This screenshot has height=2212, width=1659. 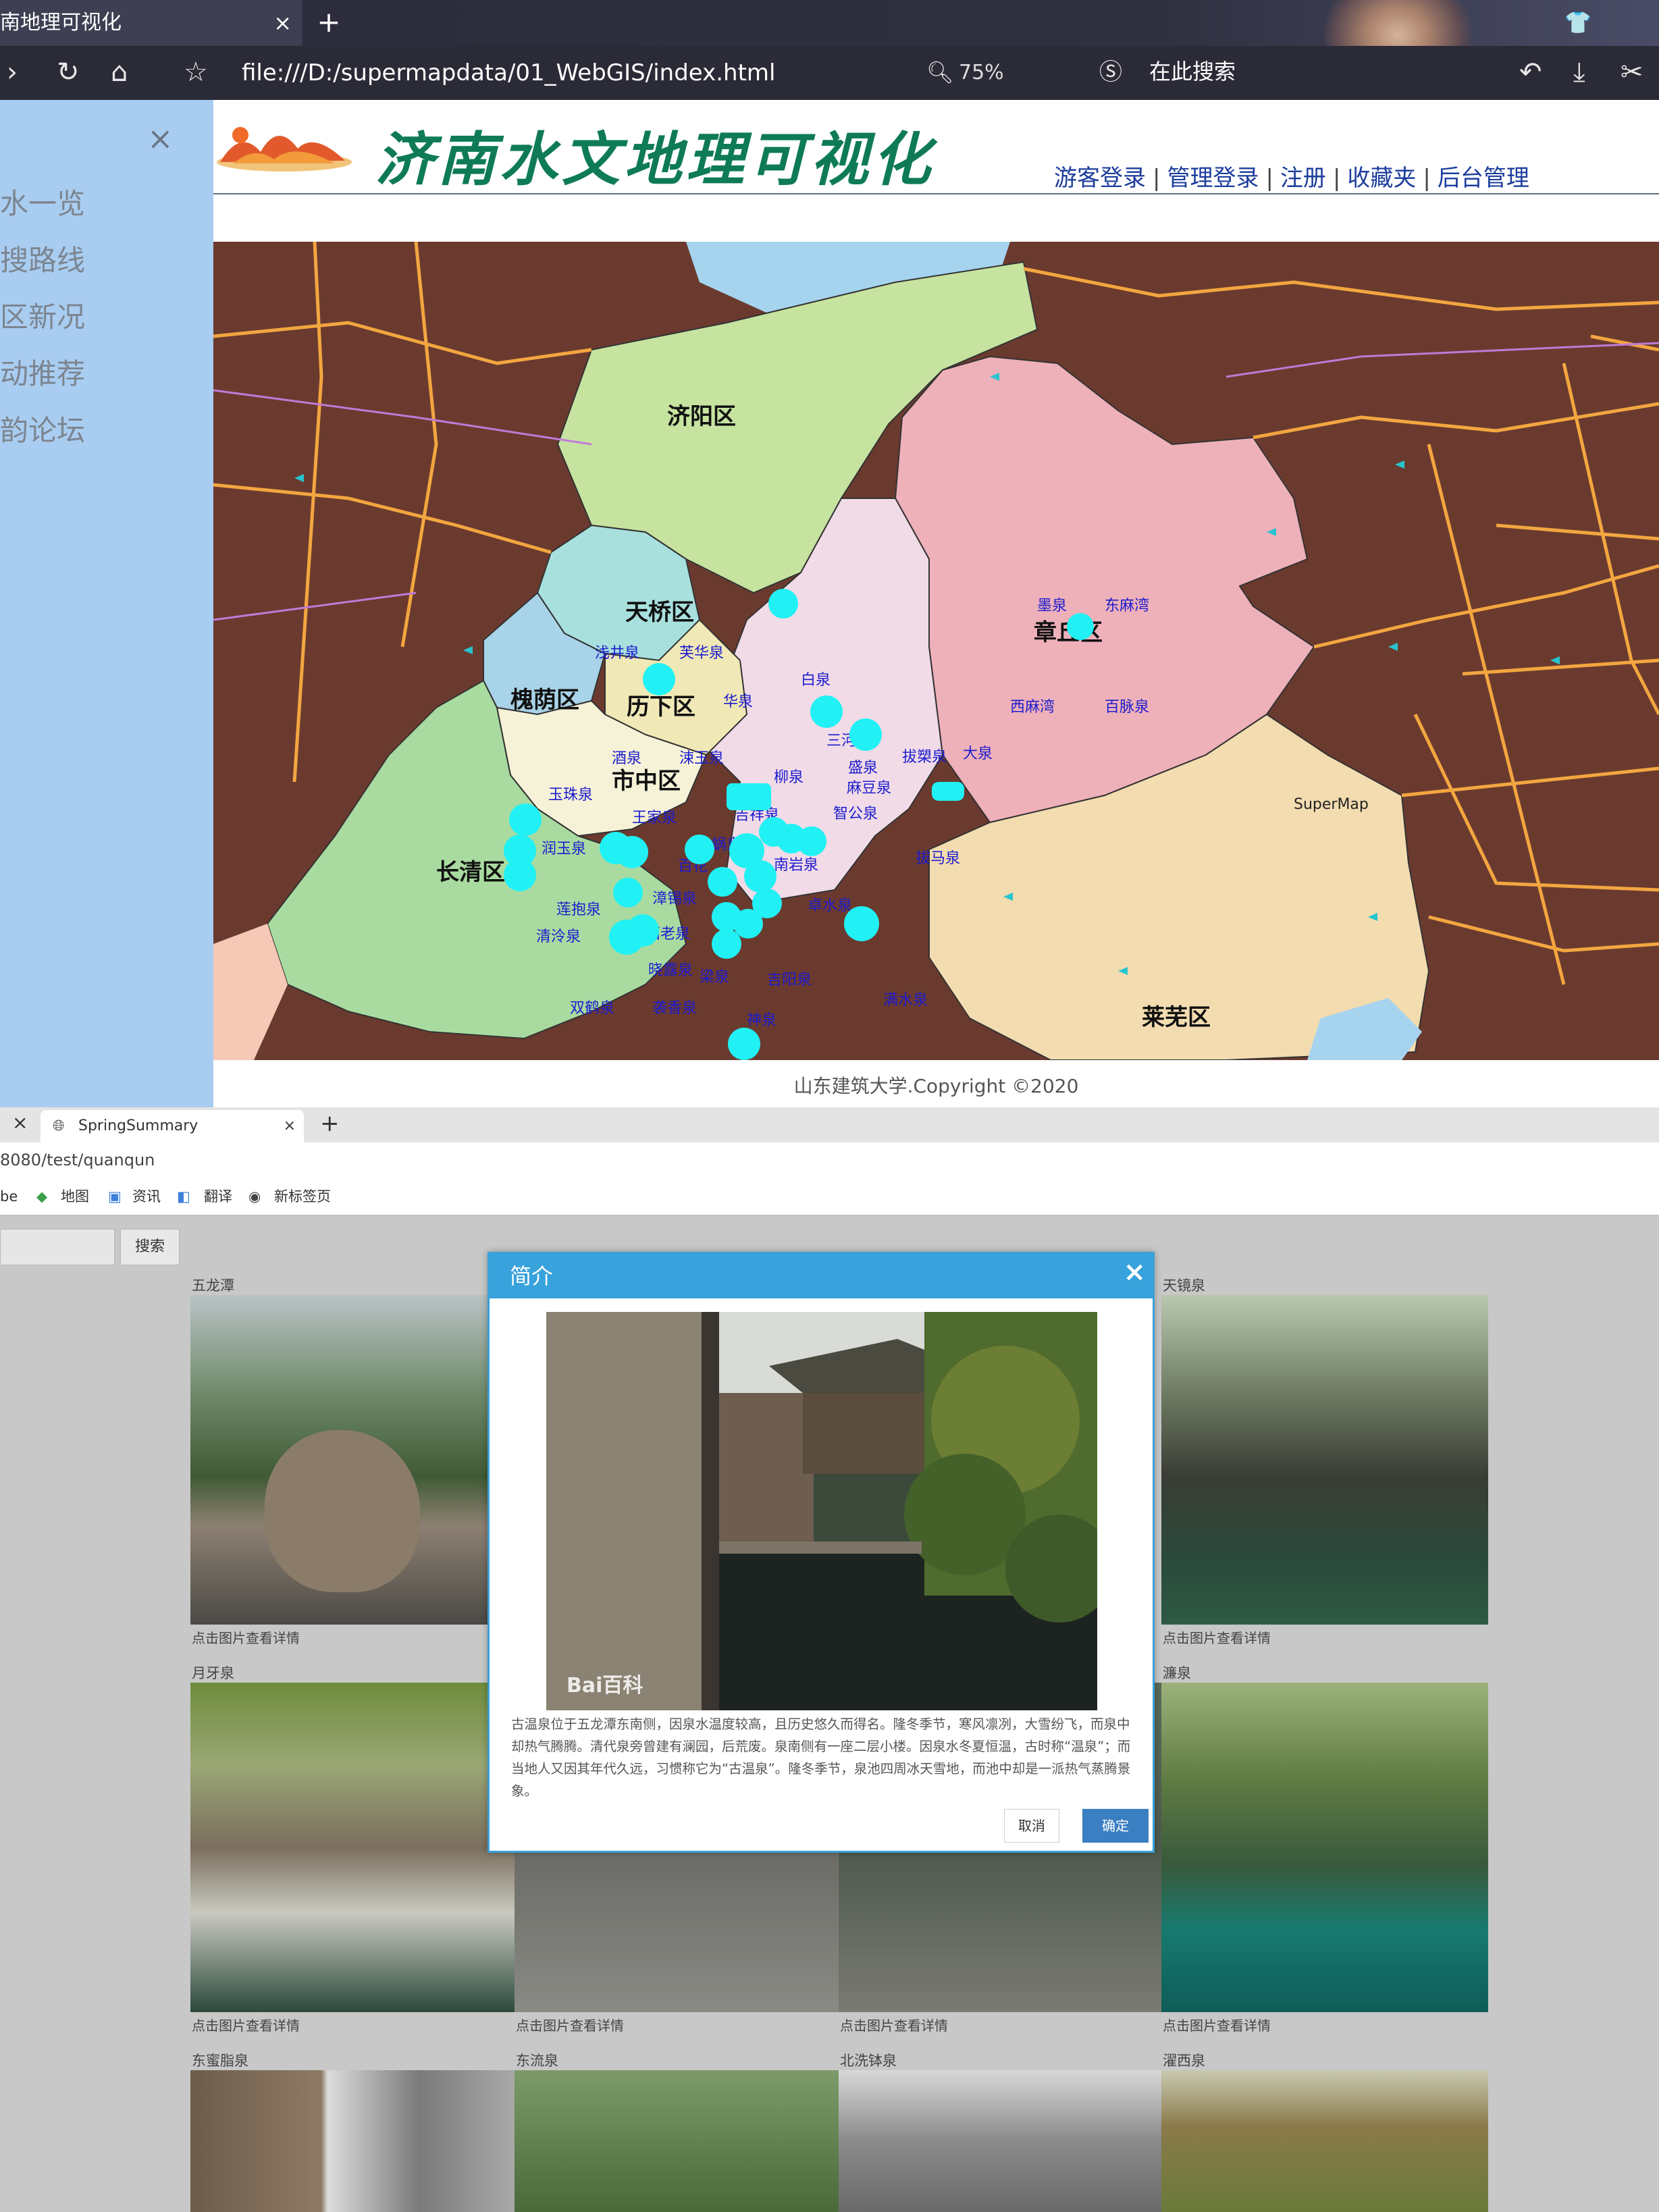 I want to click on spring-label: 盛泉, so click(x=863, y=768).